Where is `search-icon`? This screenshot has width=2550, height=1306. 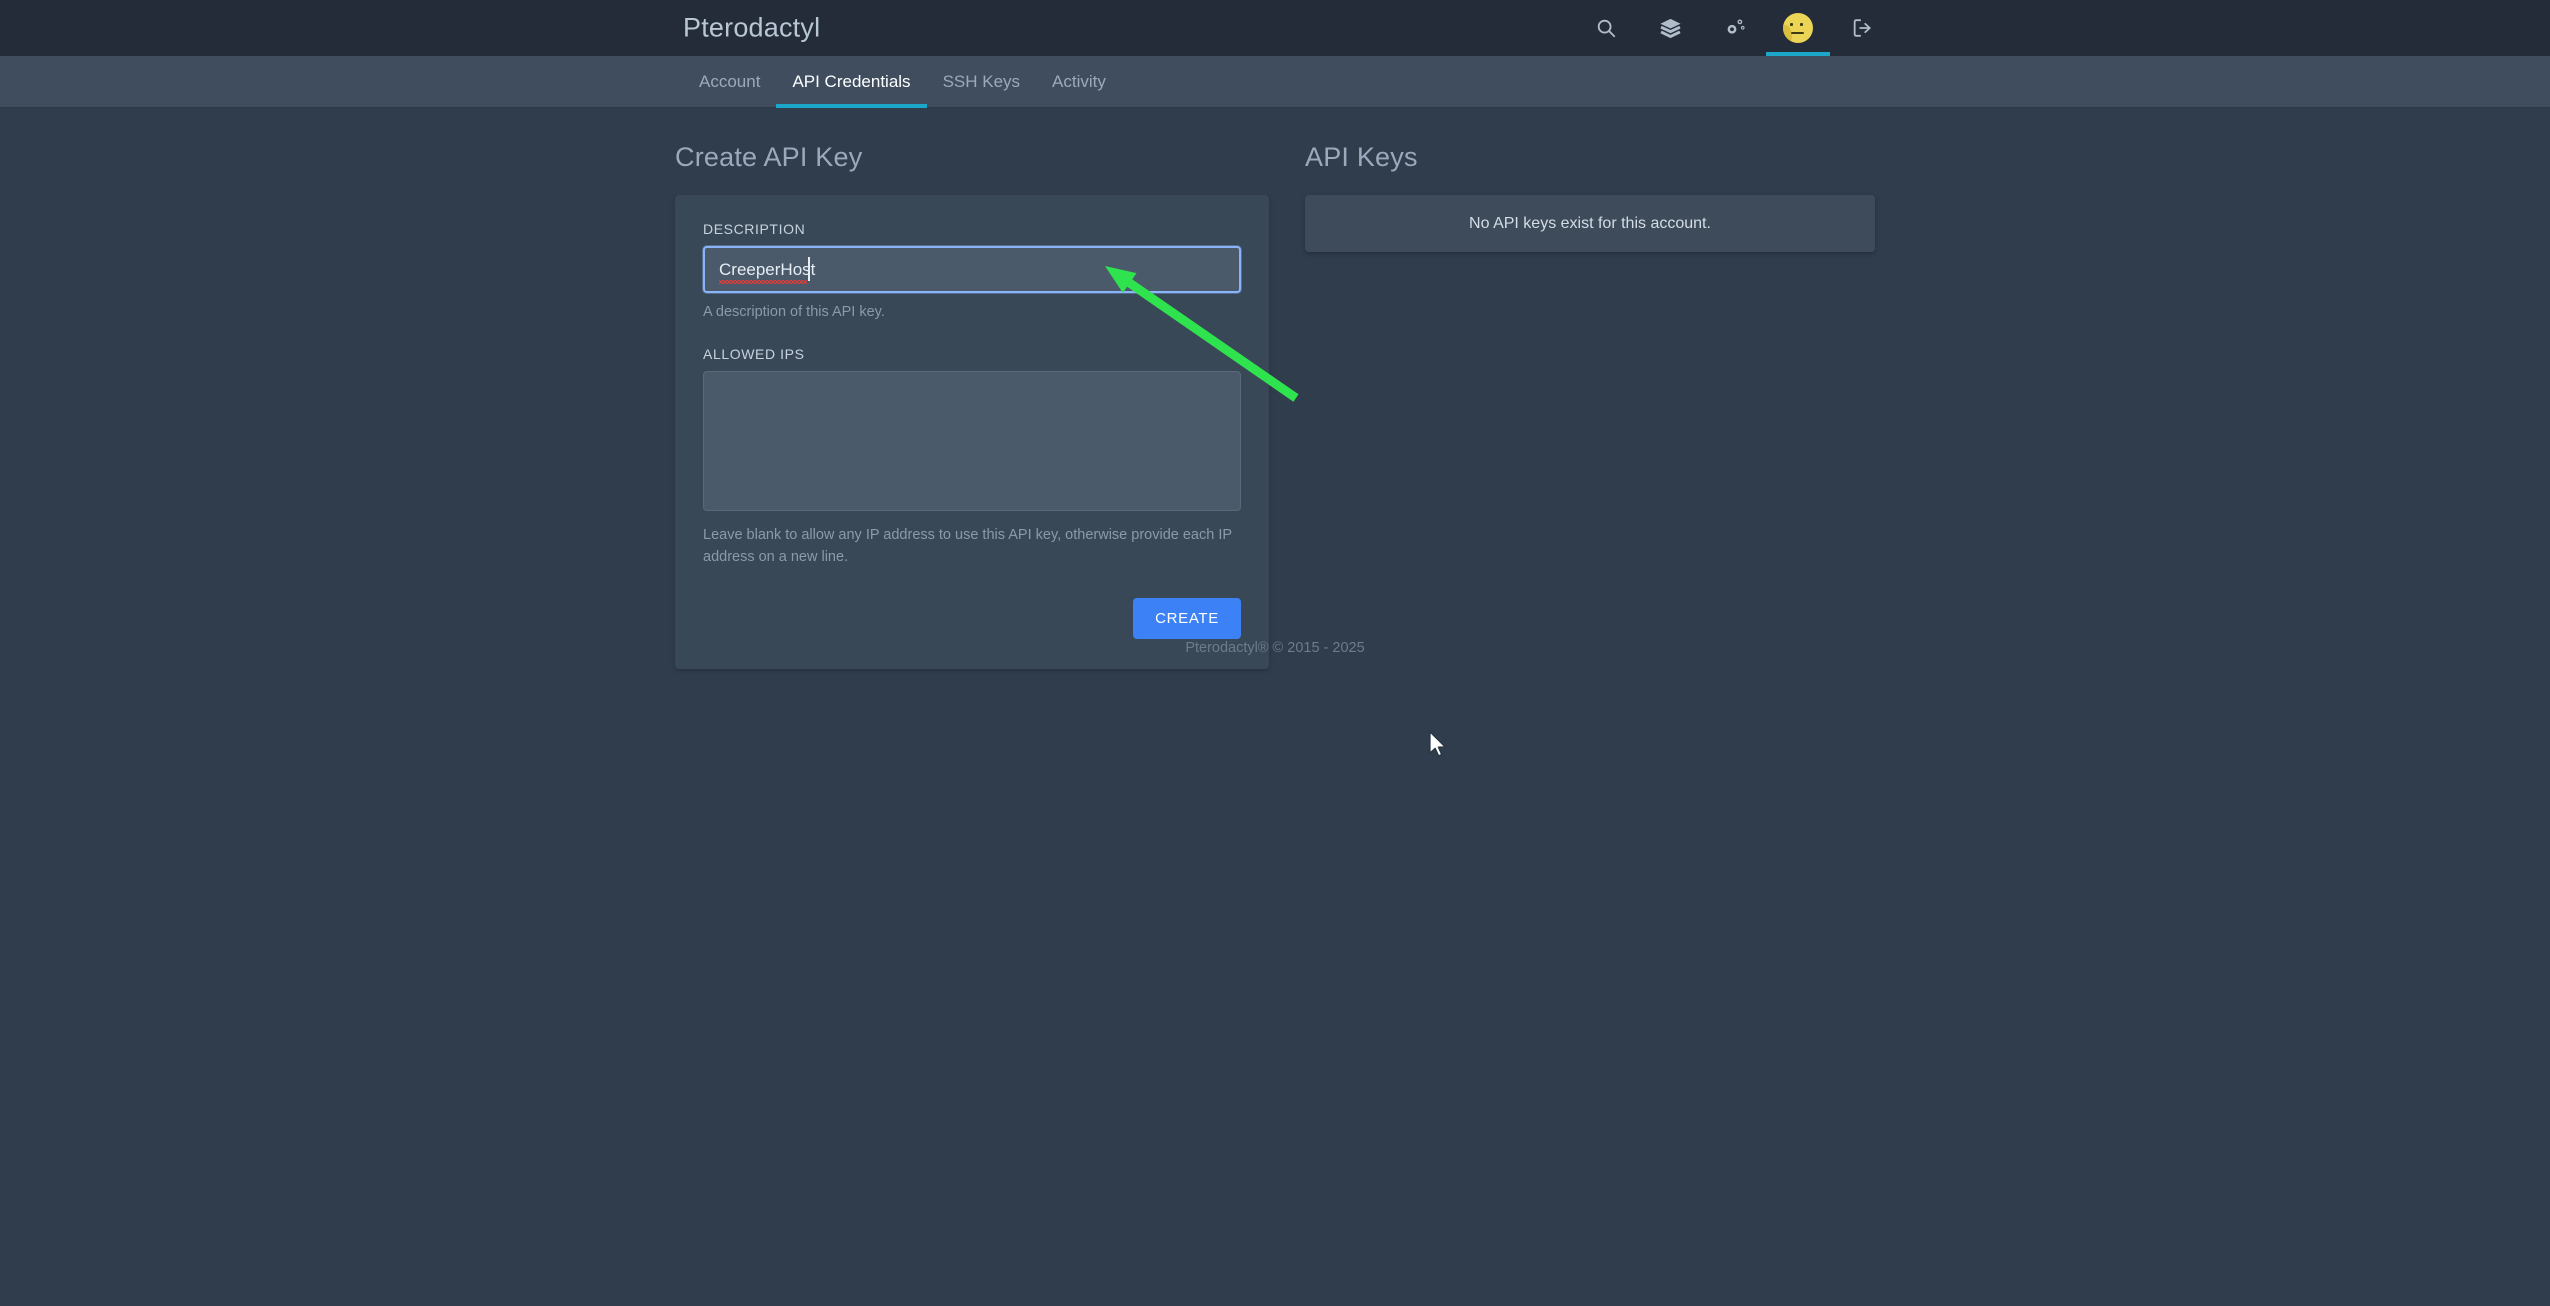
search-icon is located at coordinates (1606, 28).